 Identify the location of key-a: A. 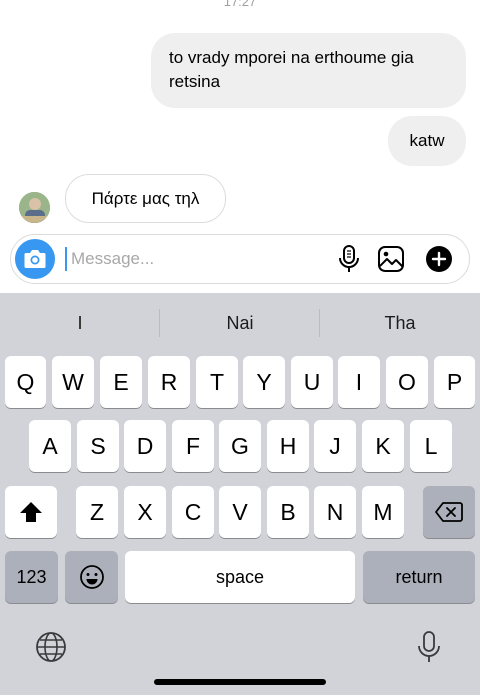
(50, 446).